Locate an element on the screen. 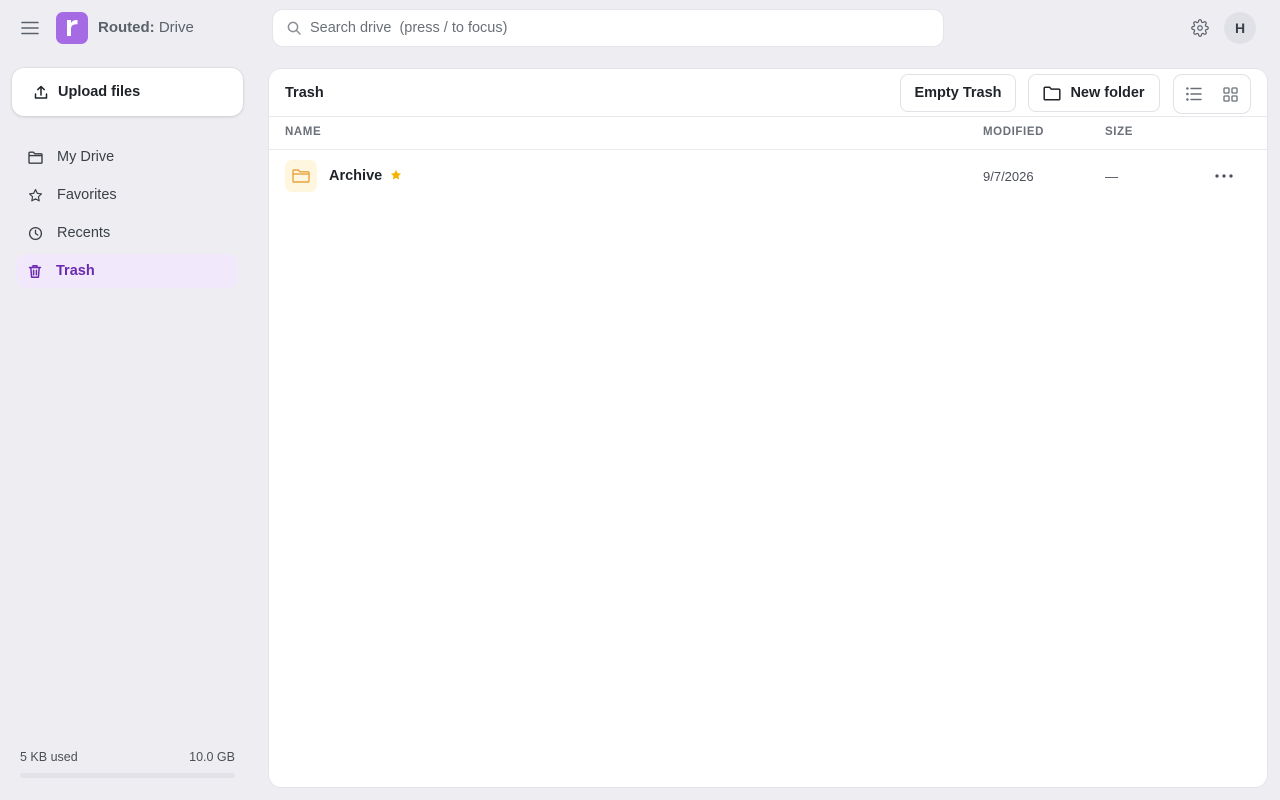  new-folder-label: New folder is located at coordinates (1107, 93).